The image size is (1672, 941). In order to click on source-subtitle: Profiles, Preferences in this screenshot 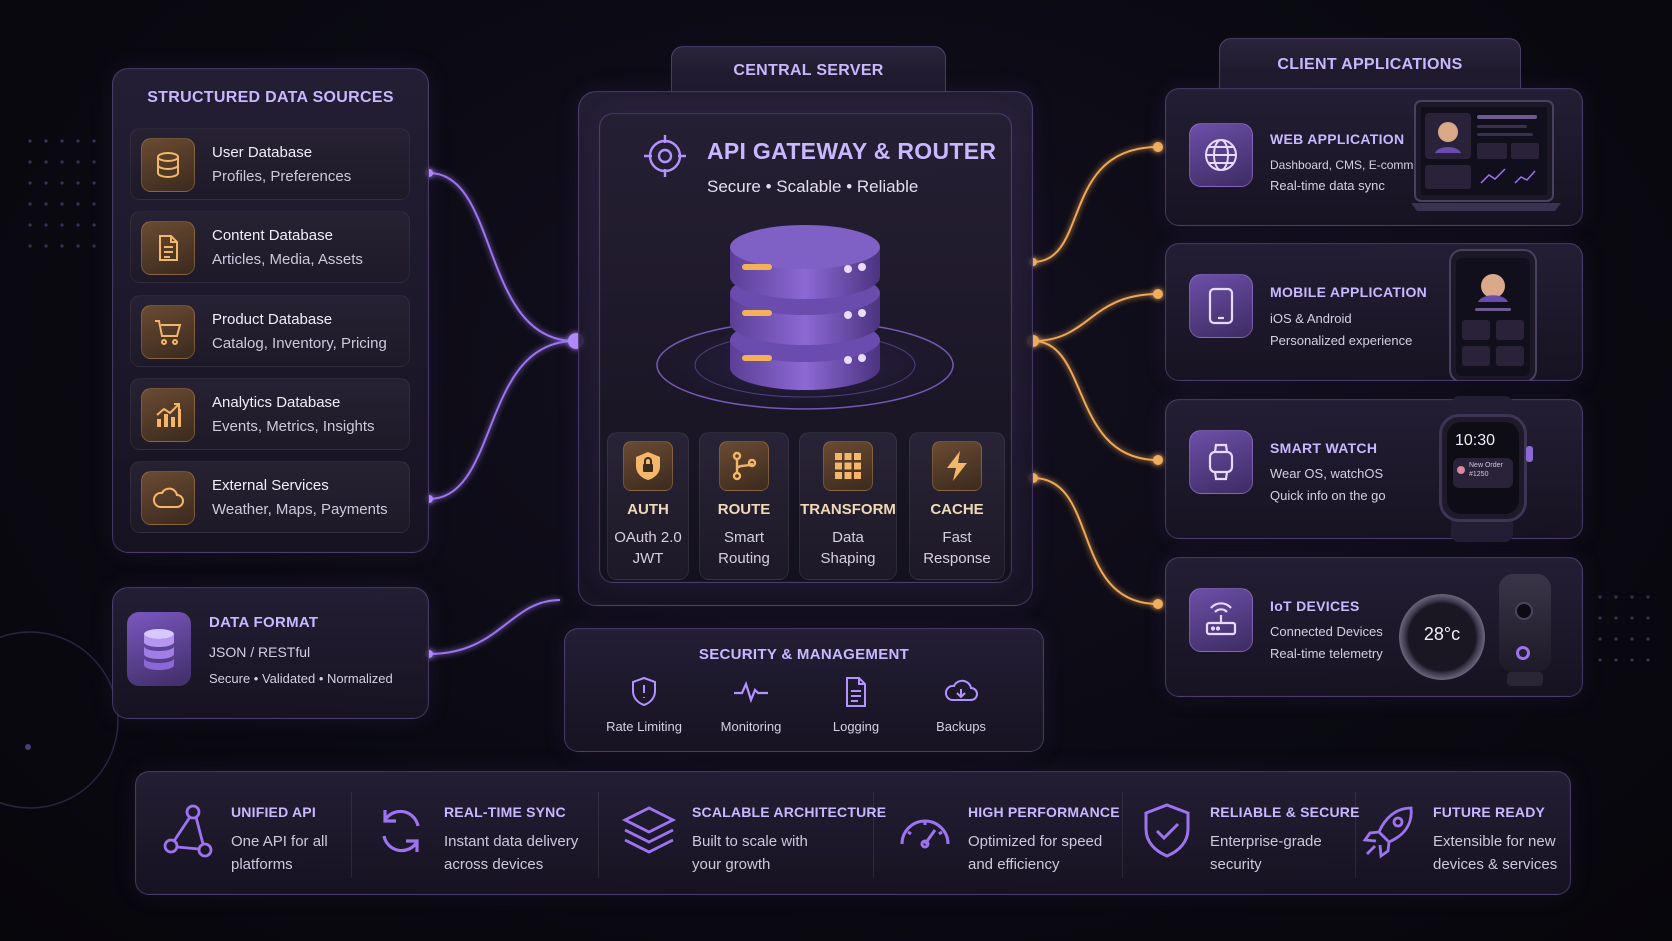, I will do `click(282, 176)`.